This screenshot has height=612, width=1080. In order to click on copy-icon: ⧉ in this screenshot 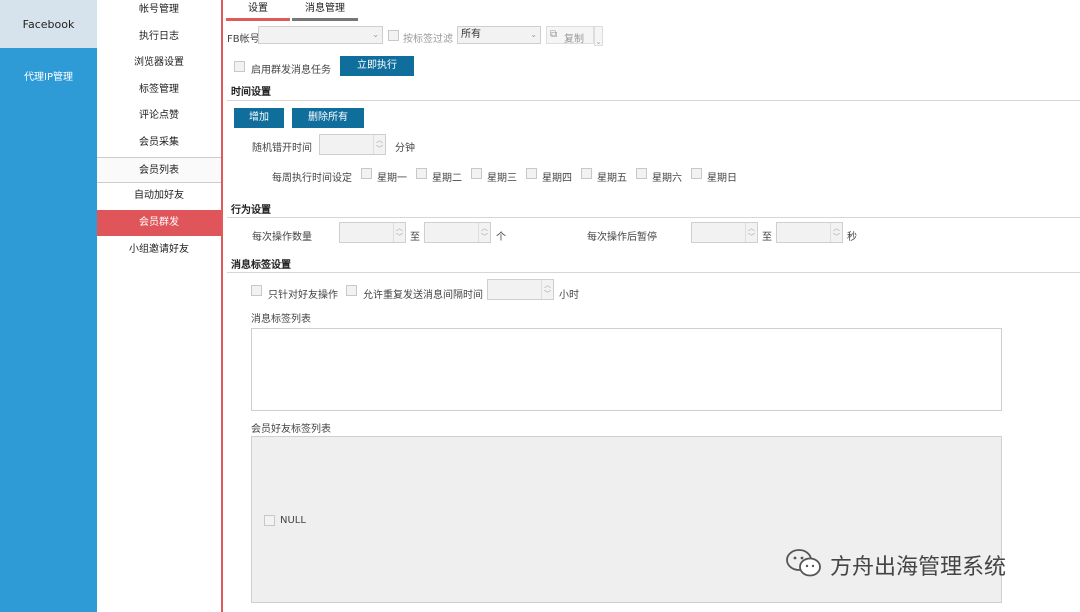, I will do `click(554, 34)`.